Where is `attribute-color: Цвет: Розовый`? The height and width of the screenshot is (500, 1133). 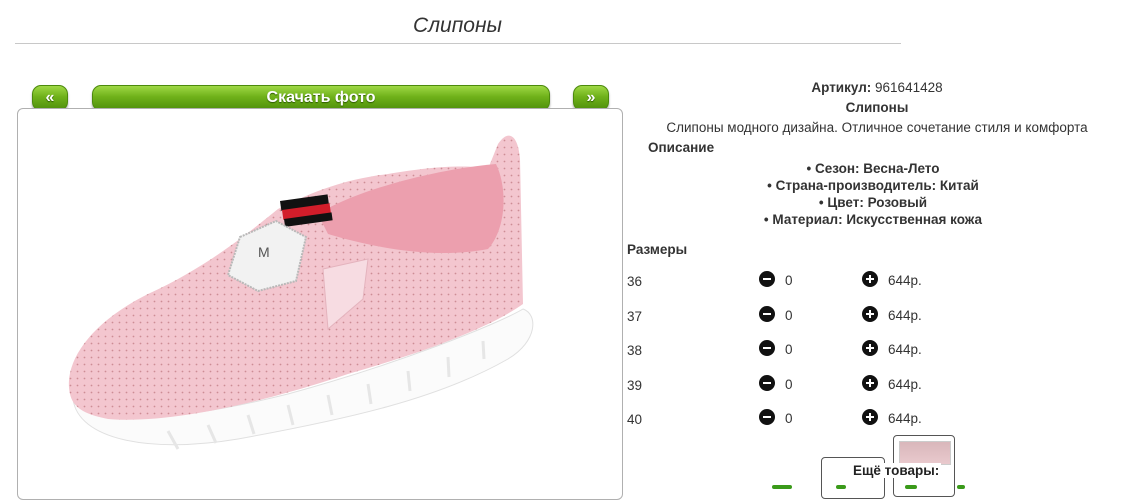
attribute-color: Цвет: Розовый is located at coordinates (873, 202).